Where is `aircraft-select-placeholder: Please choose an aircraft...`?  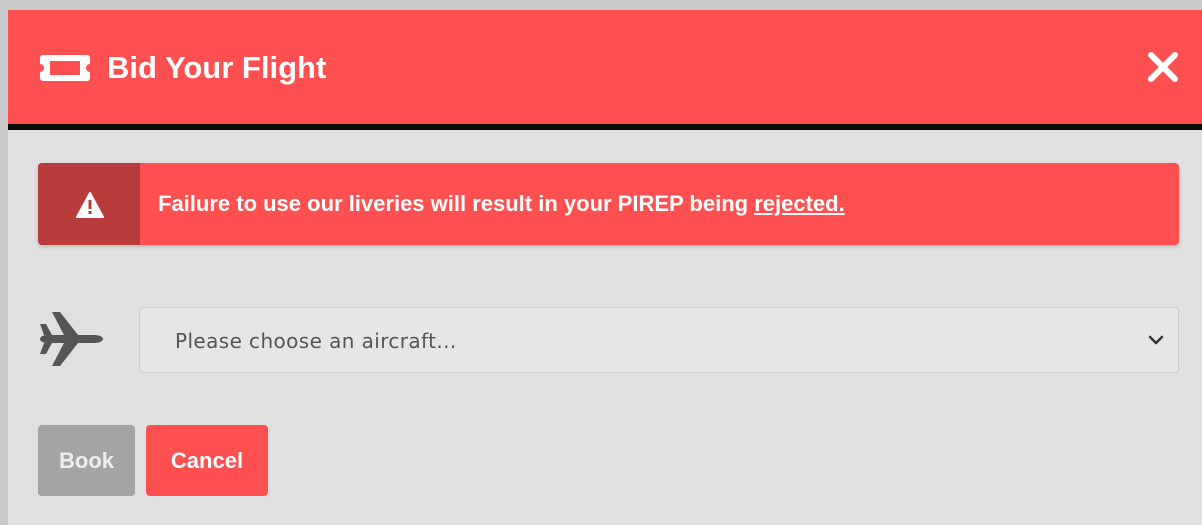
aircraft-select-placeholder: Please choose an aircraft... is located at coordinates (316, 341).